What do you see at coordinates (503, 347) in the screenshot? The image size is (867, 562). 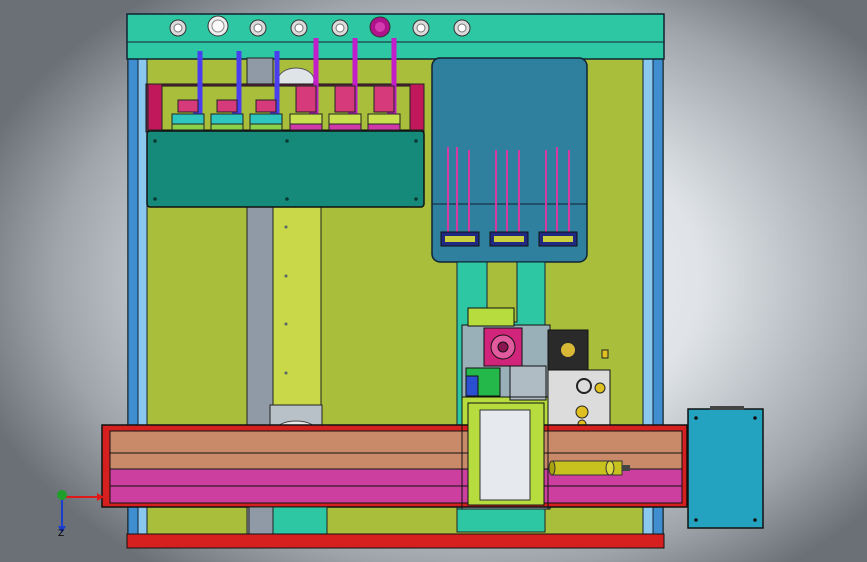 I see `stepper-motor-icon` at bounding box center [503, 347].